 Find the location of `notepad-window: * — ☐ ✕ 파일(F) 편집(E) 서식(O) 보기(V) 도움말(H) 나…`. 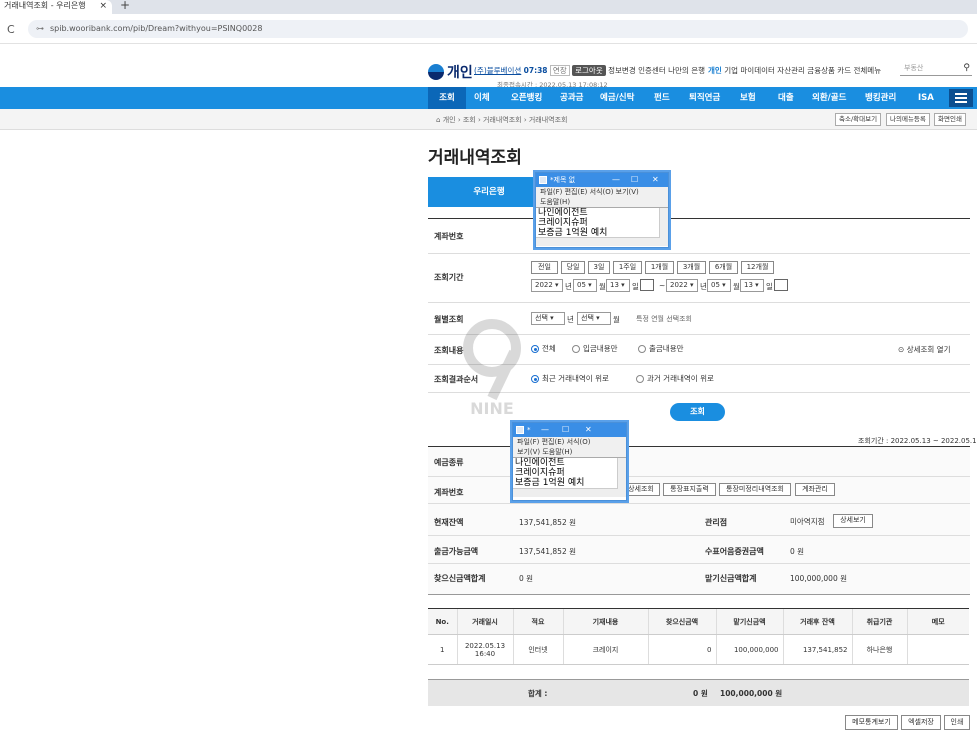

notepad-window: * — ☐ ✕ 파일(F) 편집(E) 서식(O) 보기(V) 도움말(H) 나… is located at coordinates (569, 461).